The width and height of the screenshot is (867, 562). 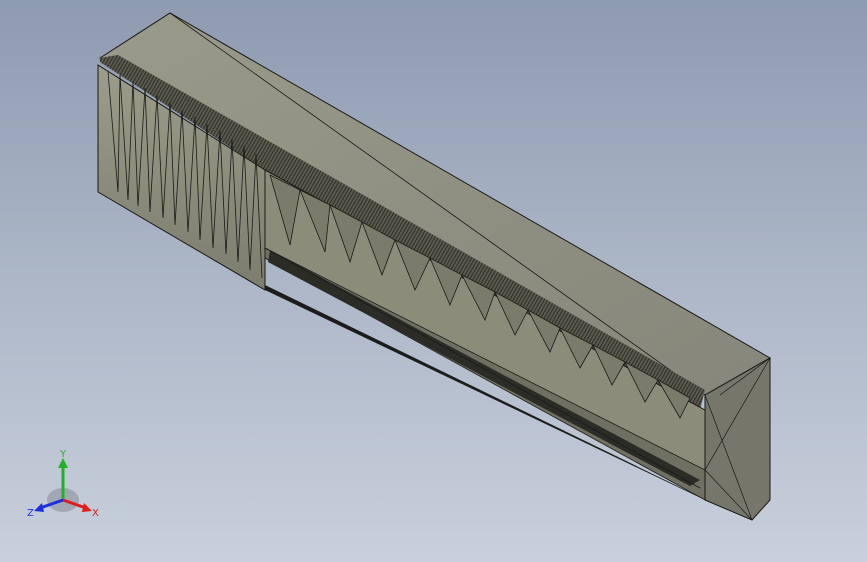 I want to click on x-axis-label: X, so click(x=95, y=513).